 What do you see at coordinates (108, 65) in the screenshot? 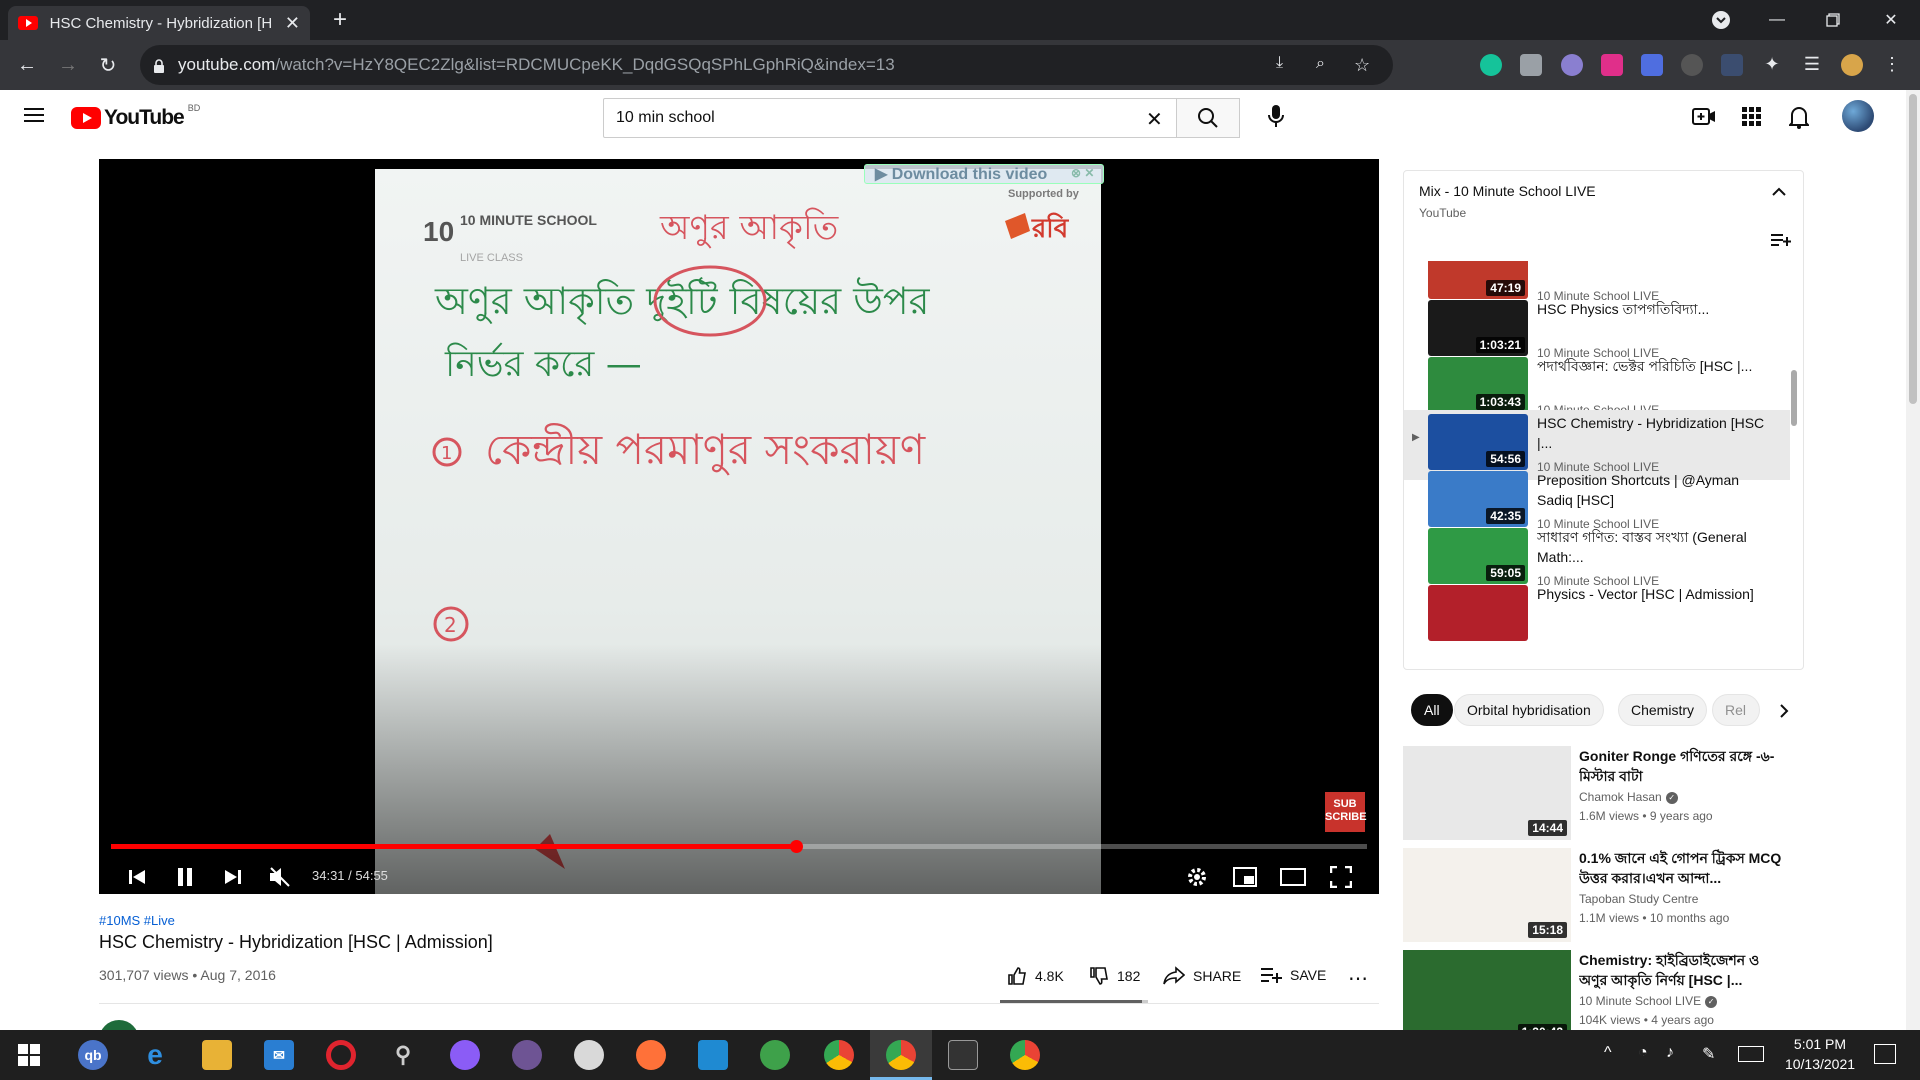
I see `reload-icon: ↻` at bounding box center [108, 65].